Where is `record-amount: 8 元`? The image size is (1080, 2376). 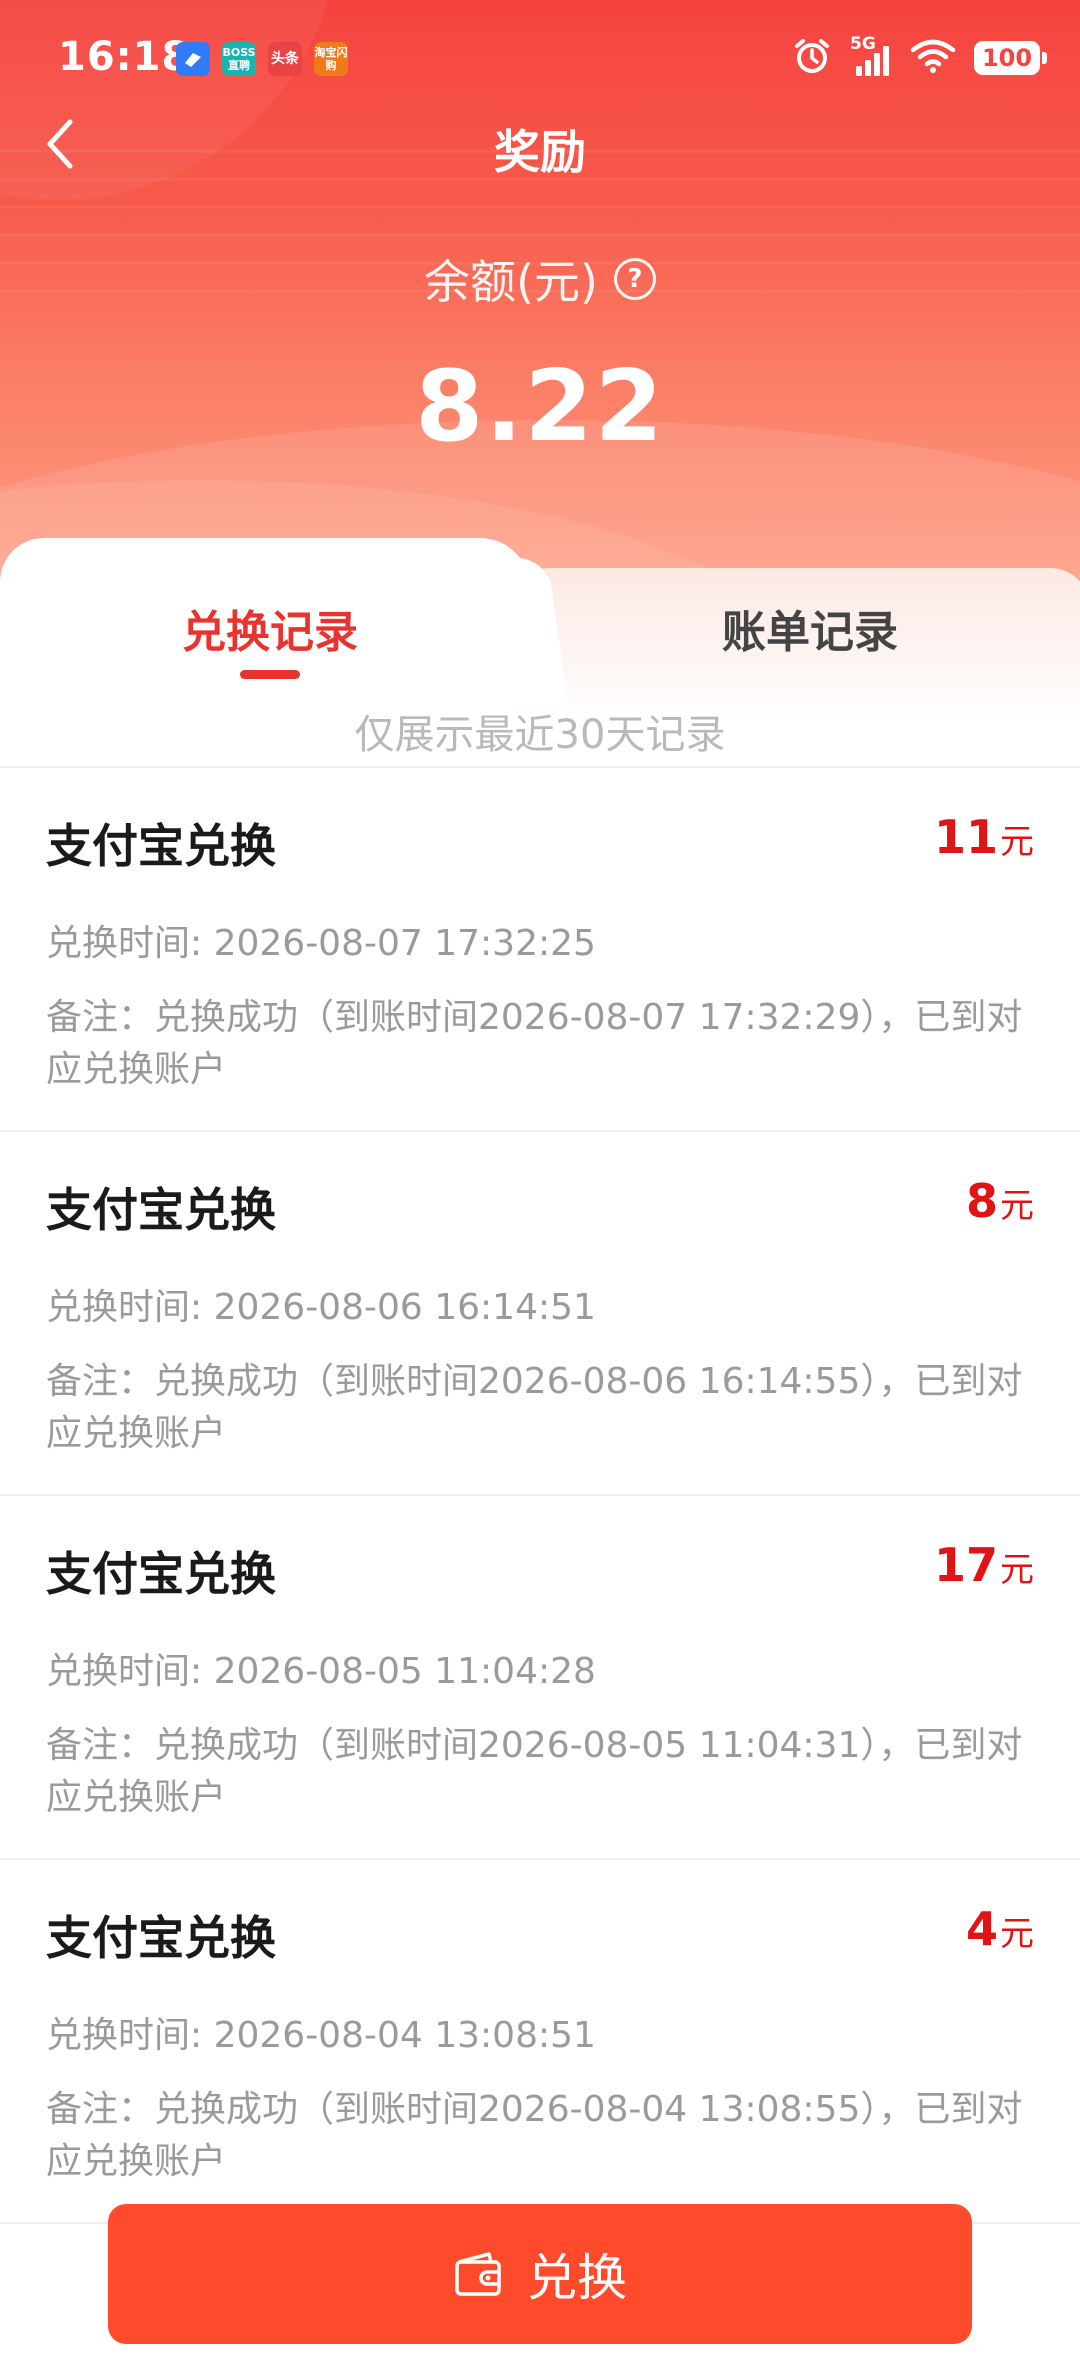 record-amount: 8 元 is located at coordinates (1000, 1201).